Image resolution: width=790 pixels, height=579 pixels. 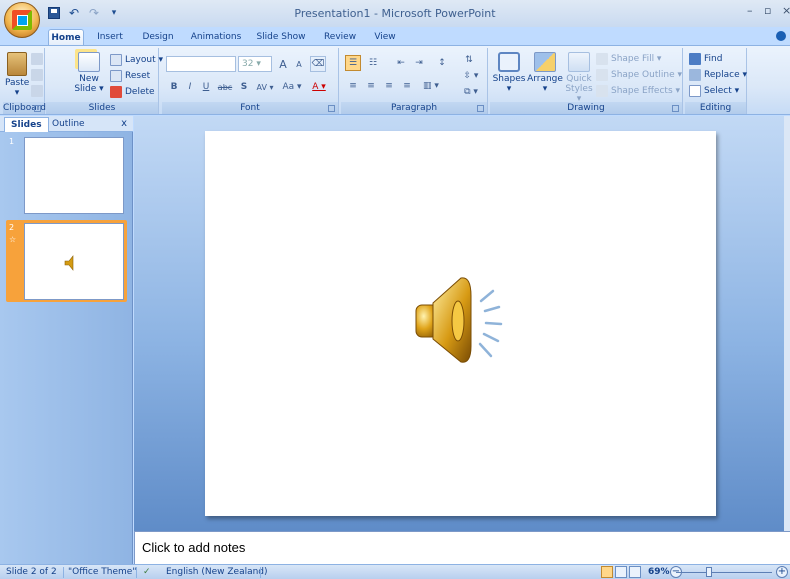 What do you see at coordinates (38, 91) in the screenshot?
I see `format-painter-button` at bounding box center [38, 91].